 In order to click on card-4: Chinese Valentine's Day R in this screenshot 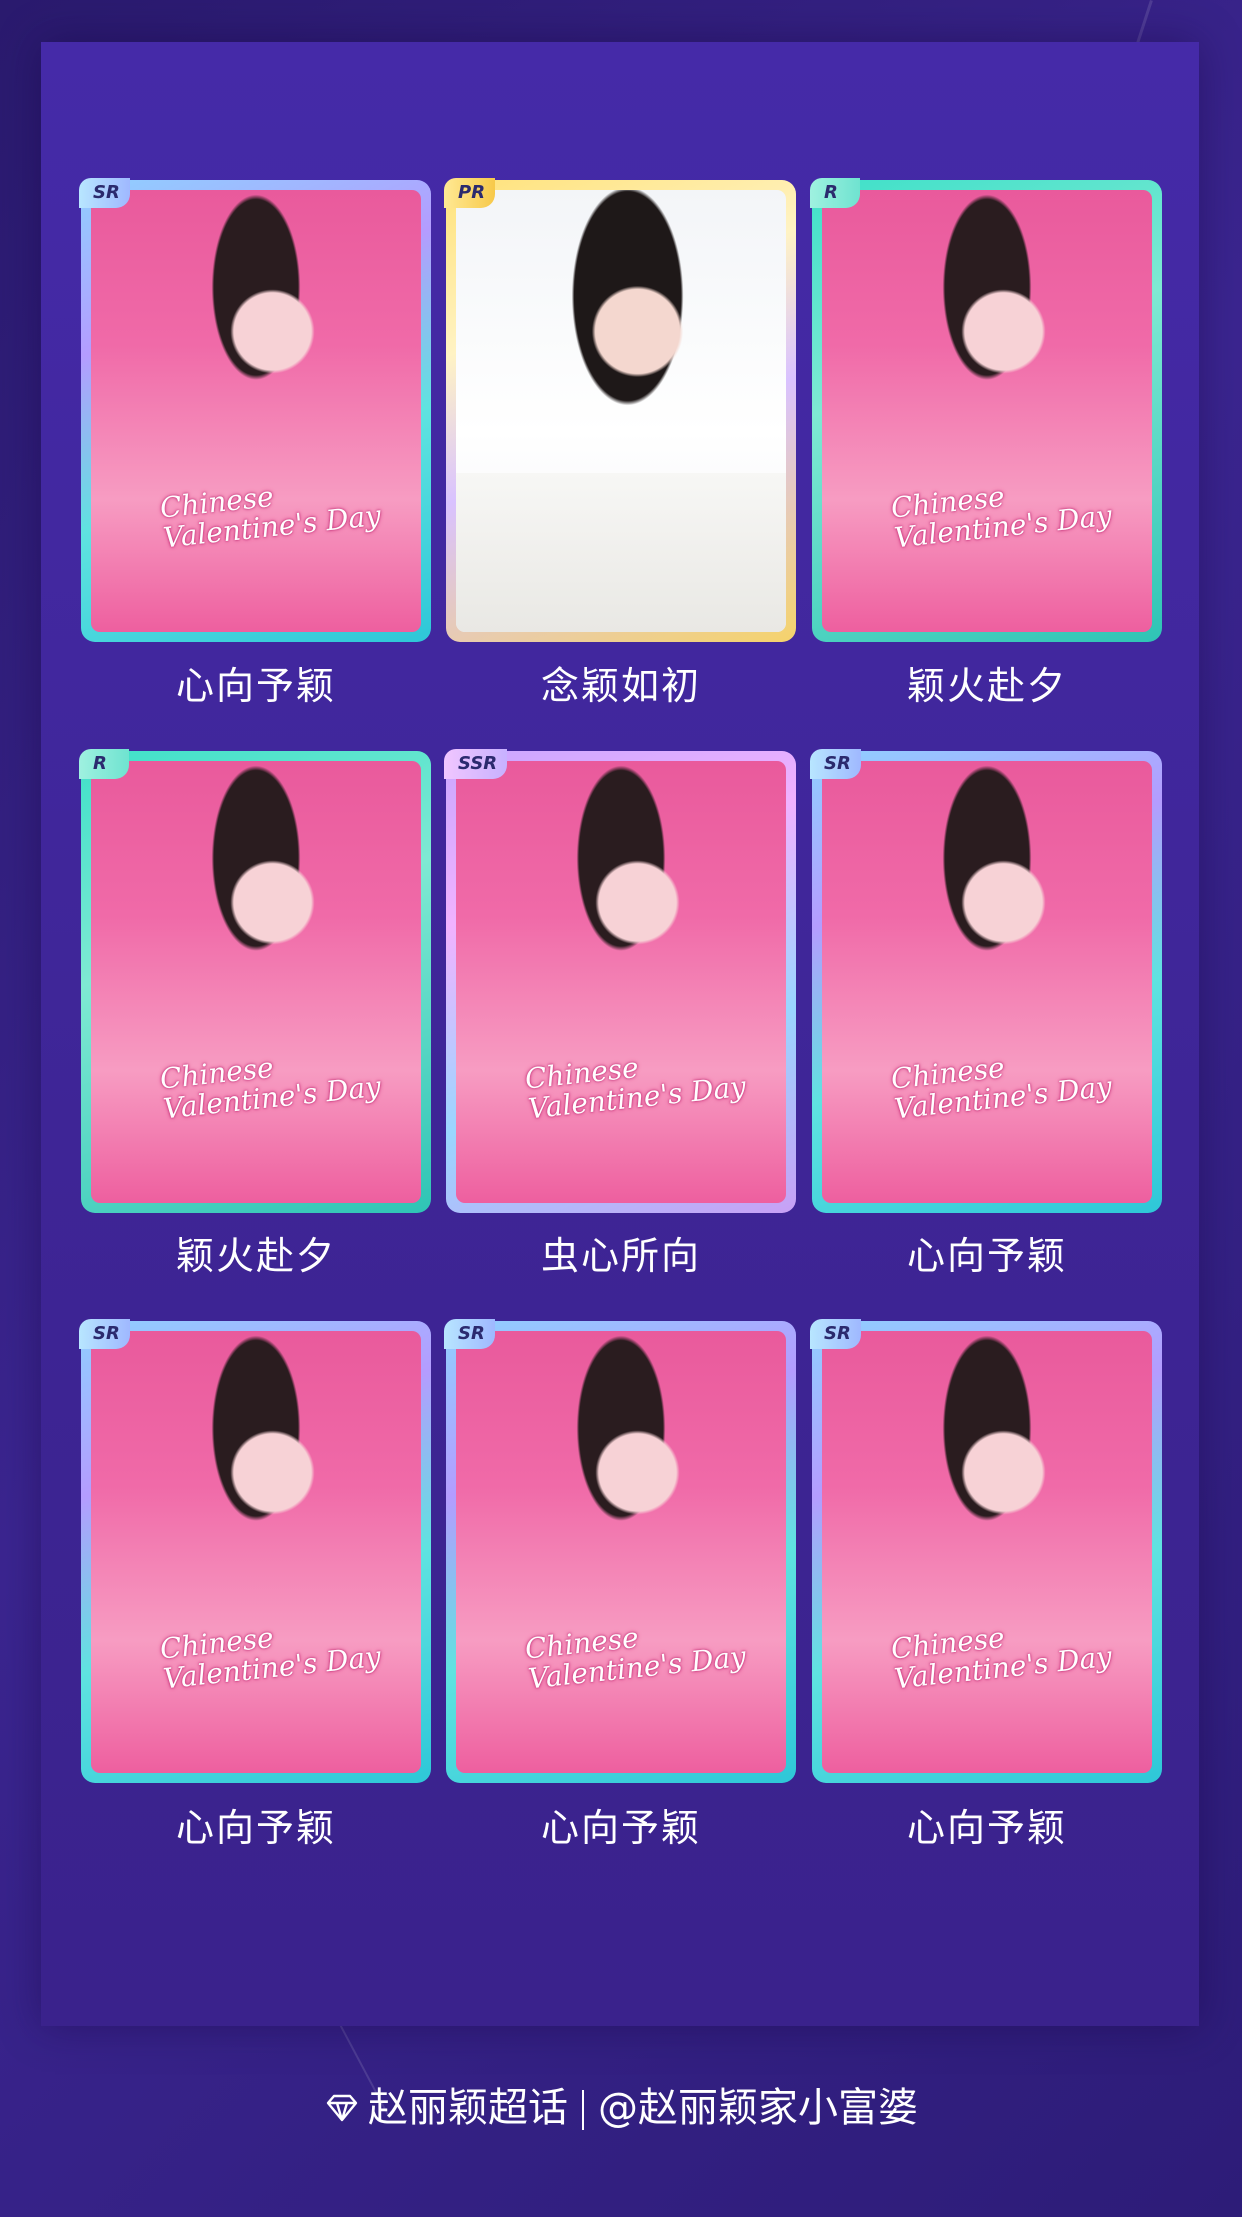, I will do `click(255, 981)`.